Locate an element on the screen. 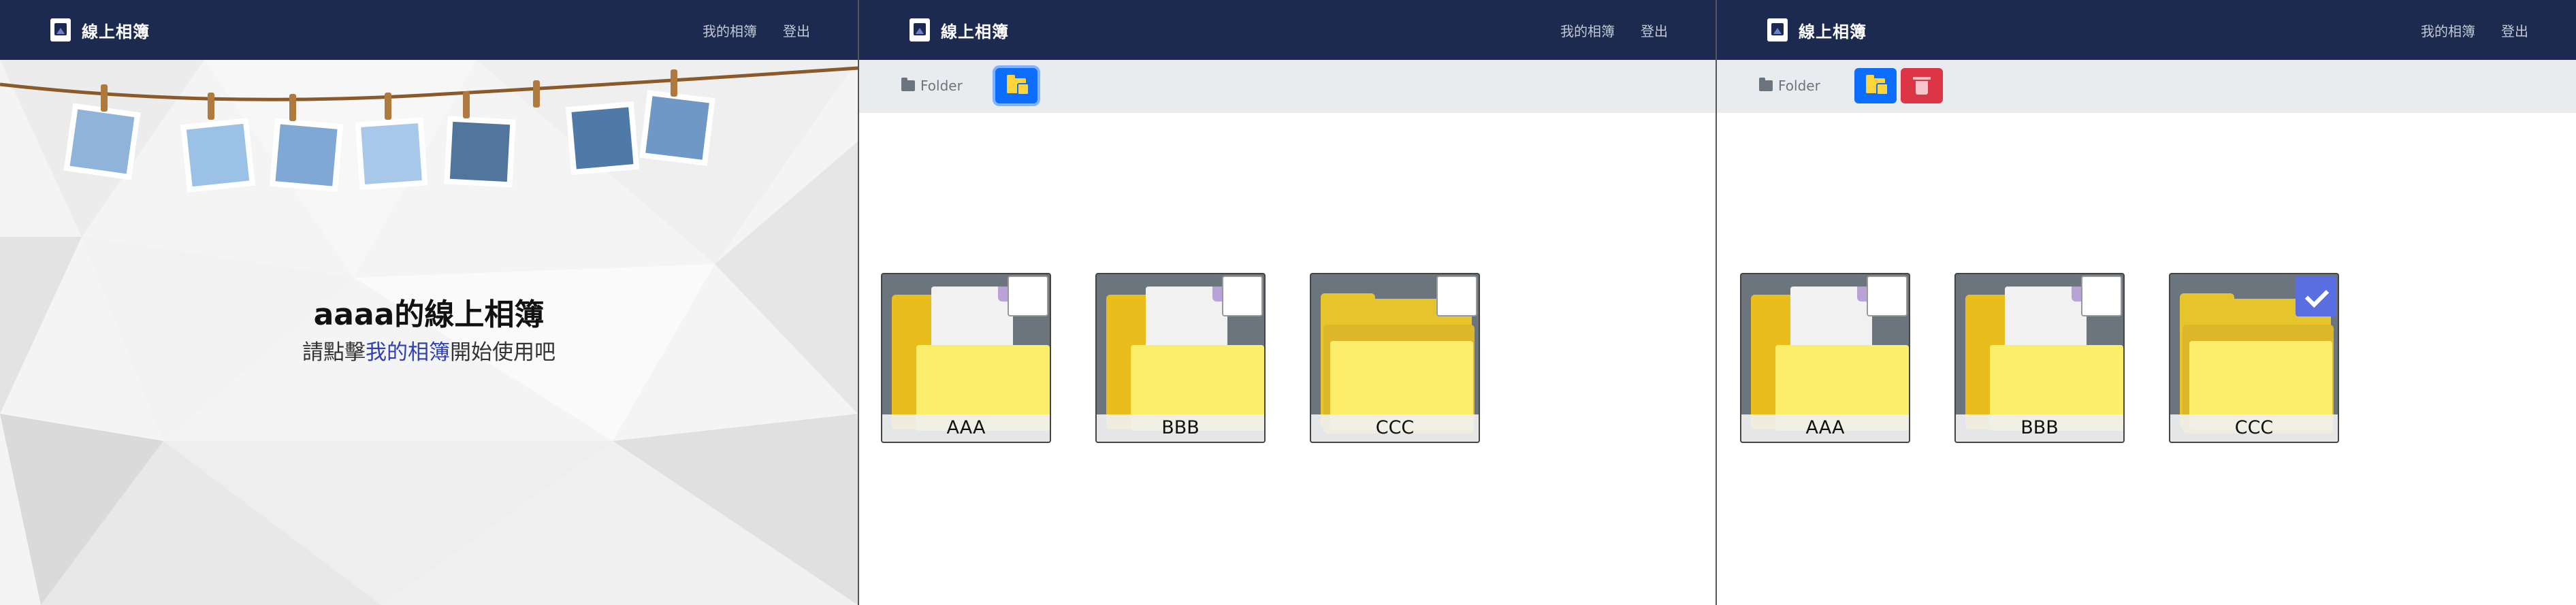  folder-card-selected: CCC is located at coordinates (2254, 358).